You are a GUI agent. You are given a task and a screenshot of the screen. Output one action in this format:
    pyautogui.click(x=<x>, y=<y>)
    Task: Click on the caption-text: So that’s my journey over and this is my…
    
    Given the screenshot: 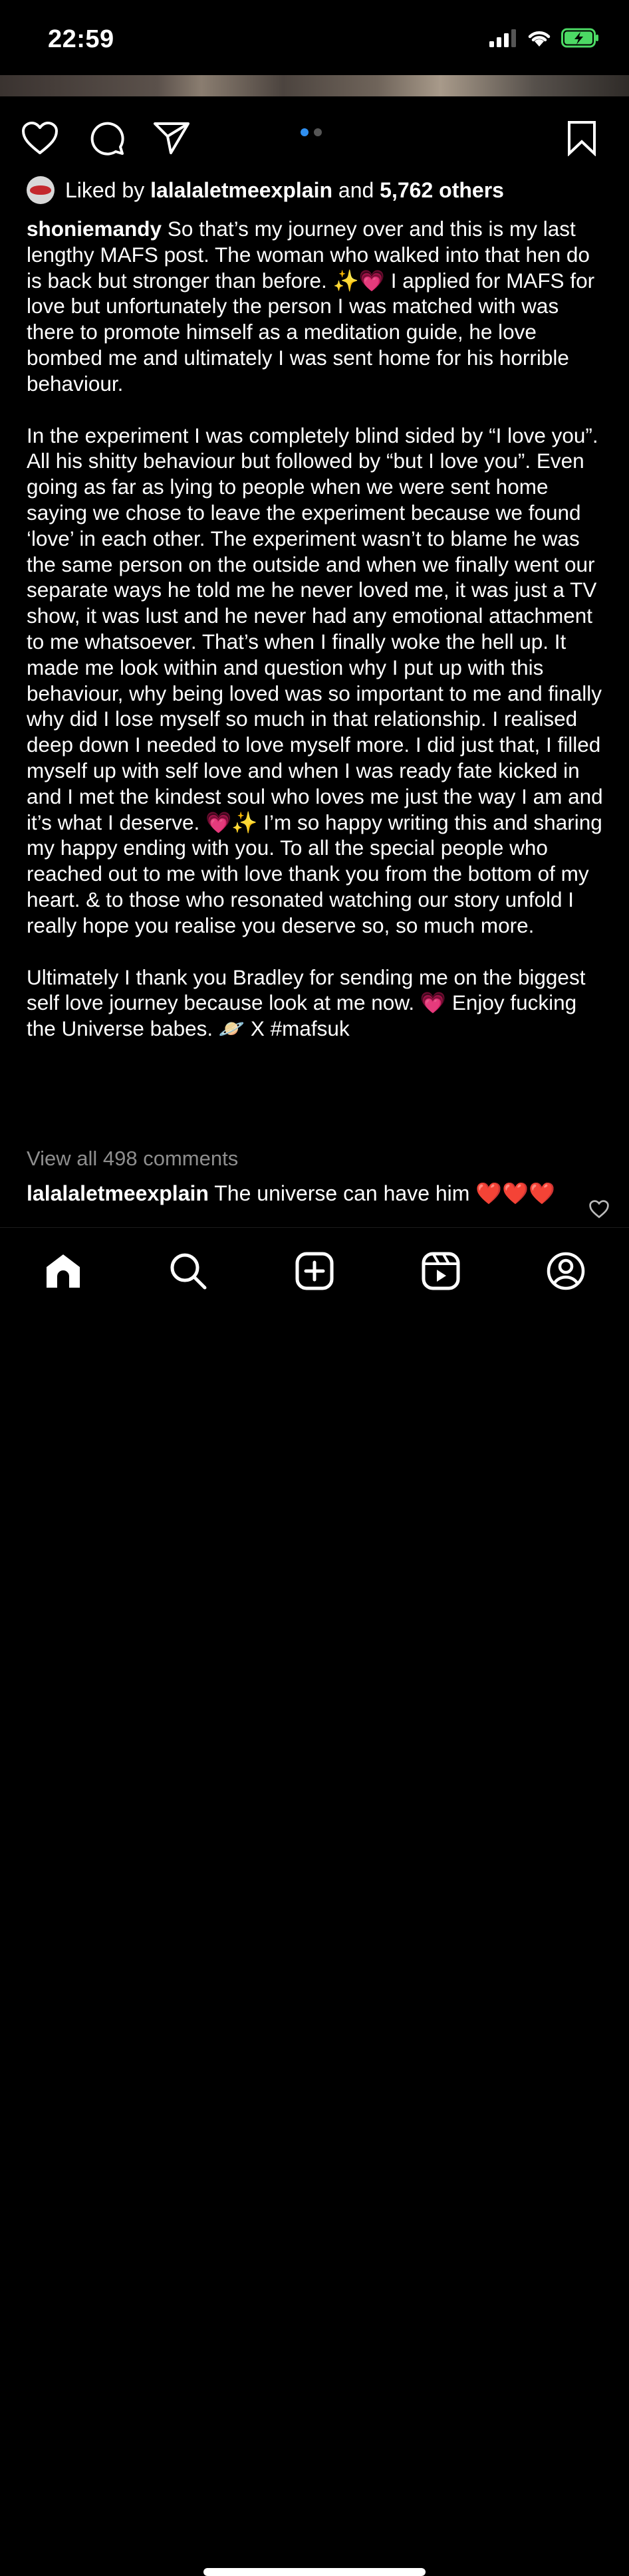 What is the action you would take?
    pyautogui.click(x=311, y=306)
    